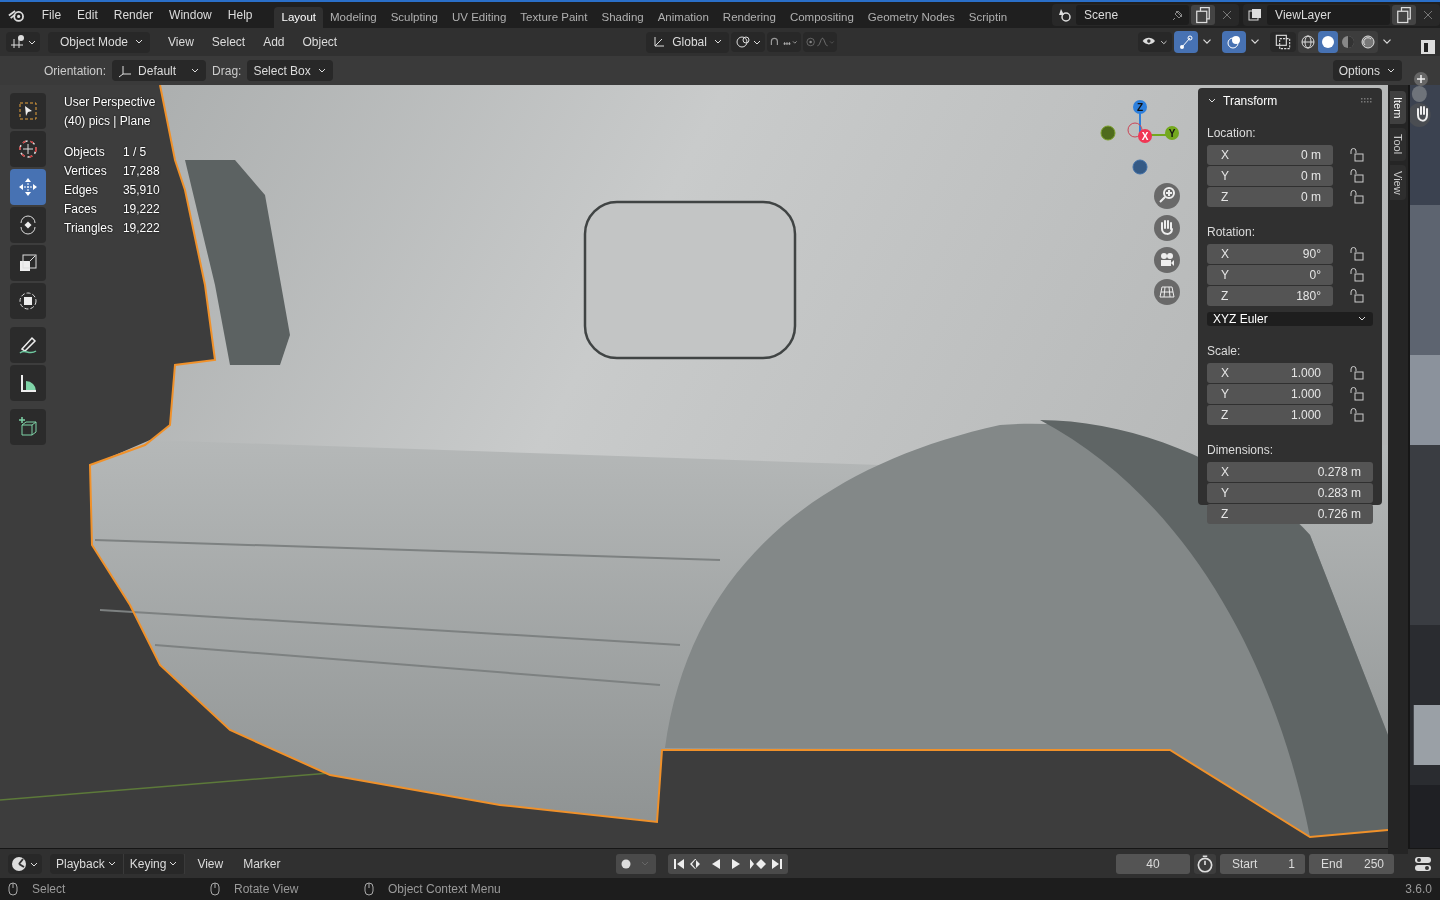  Describe the element at coordinates (1140, 135) in the screenshot. I see `axis-gizmo: Z X Y` at that location.